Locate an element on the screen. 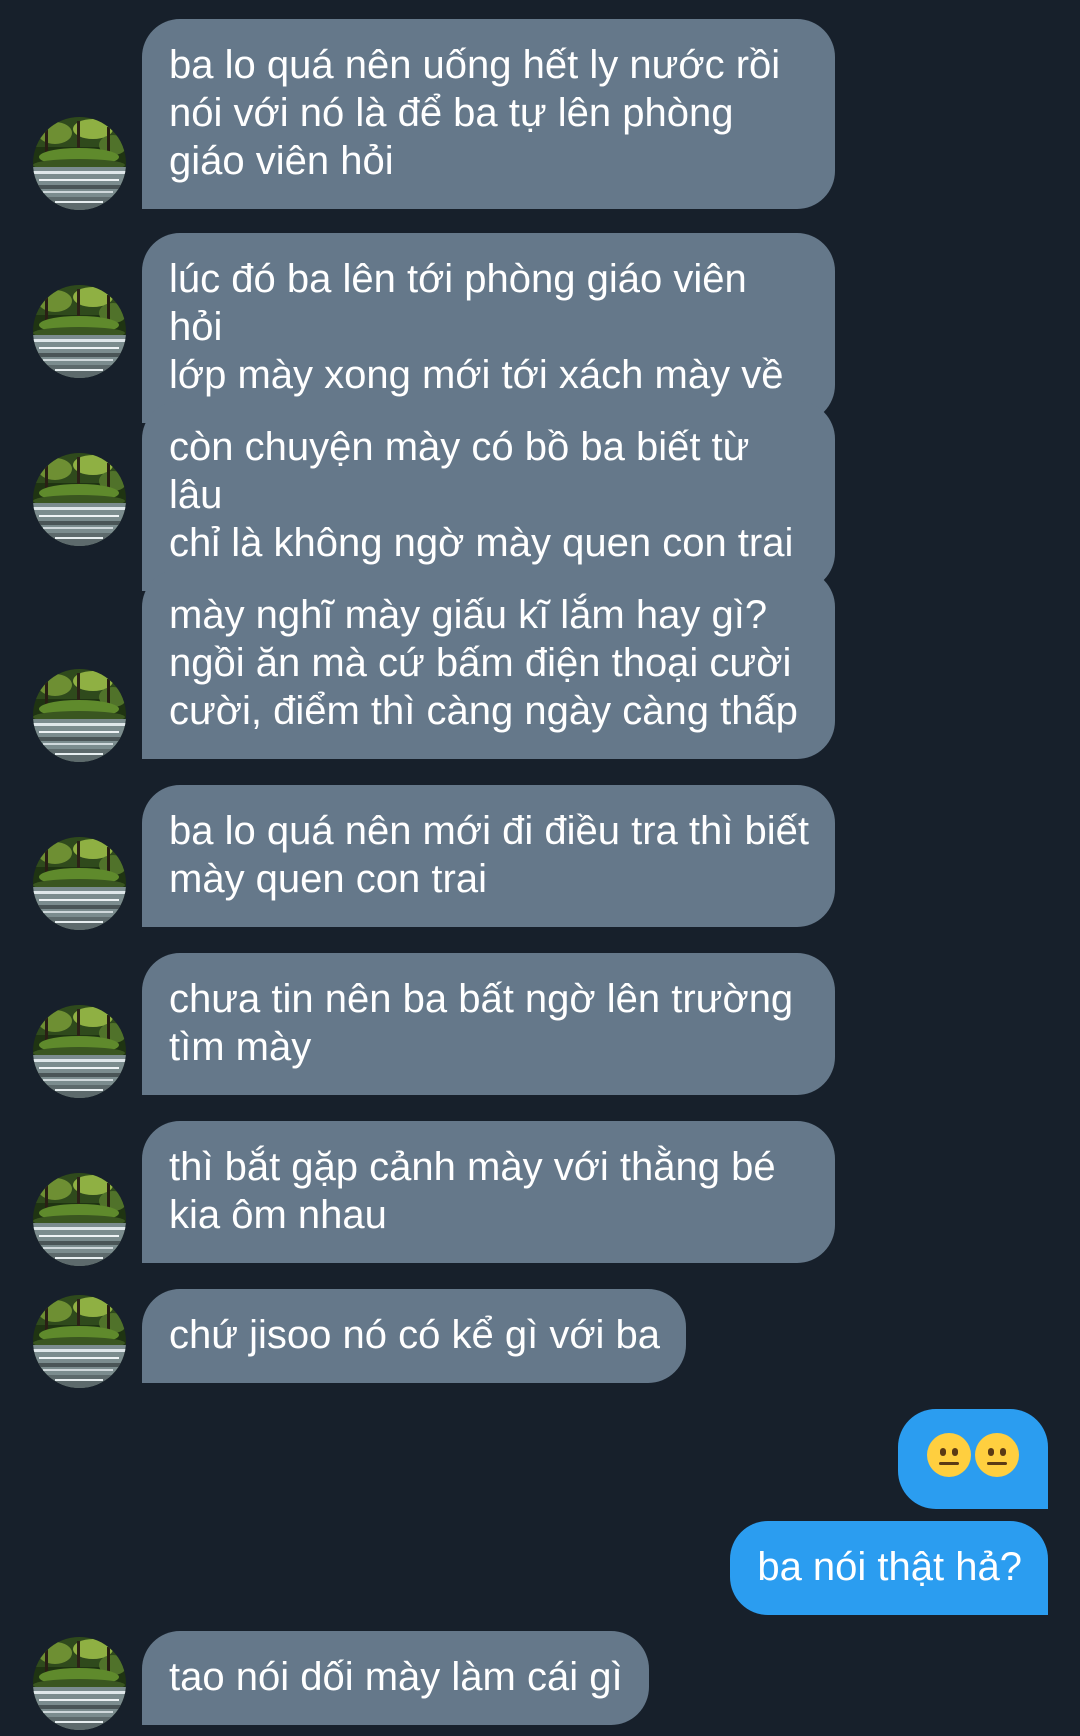 The height and width of the screenshot is (1736, 1080). incoming-message-bubble: tao nói dối mày làm cái gì is located at coordinates (395, 1678).